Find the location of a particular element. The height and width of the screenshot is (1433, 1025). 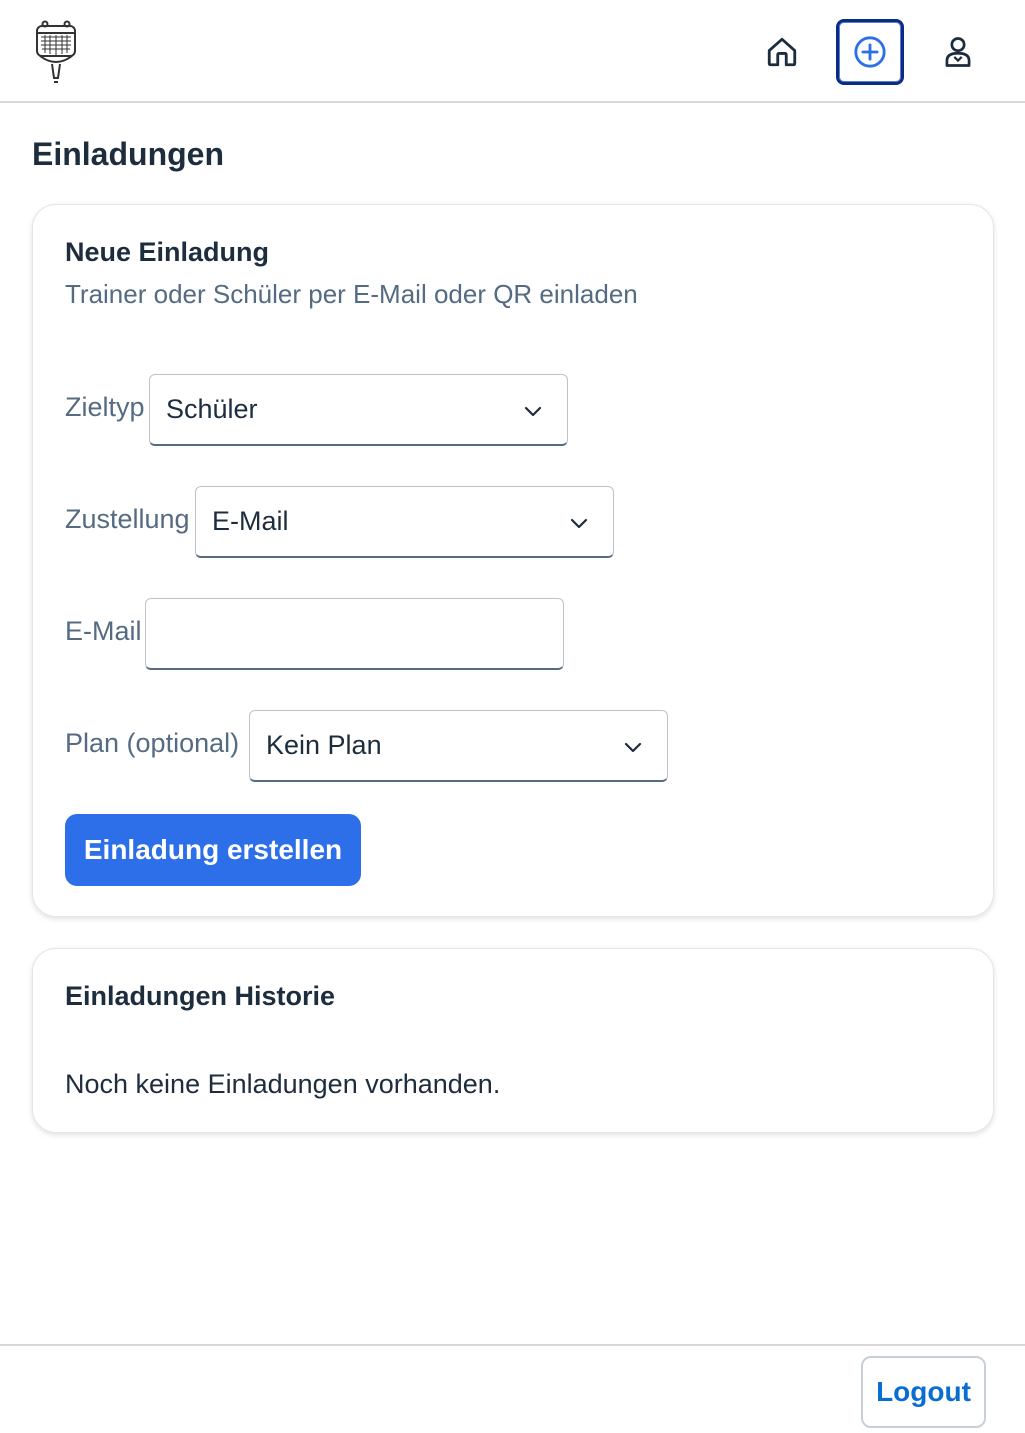

add-circle-icon is located at coordinates (870, 52).